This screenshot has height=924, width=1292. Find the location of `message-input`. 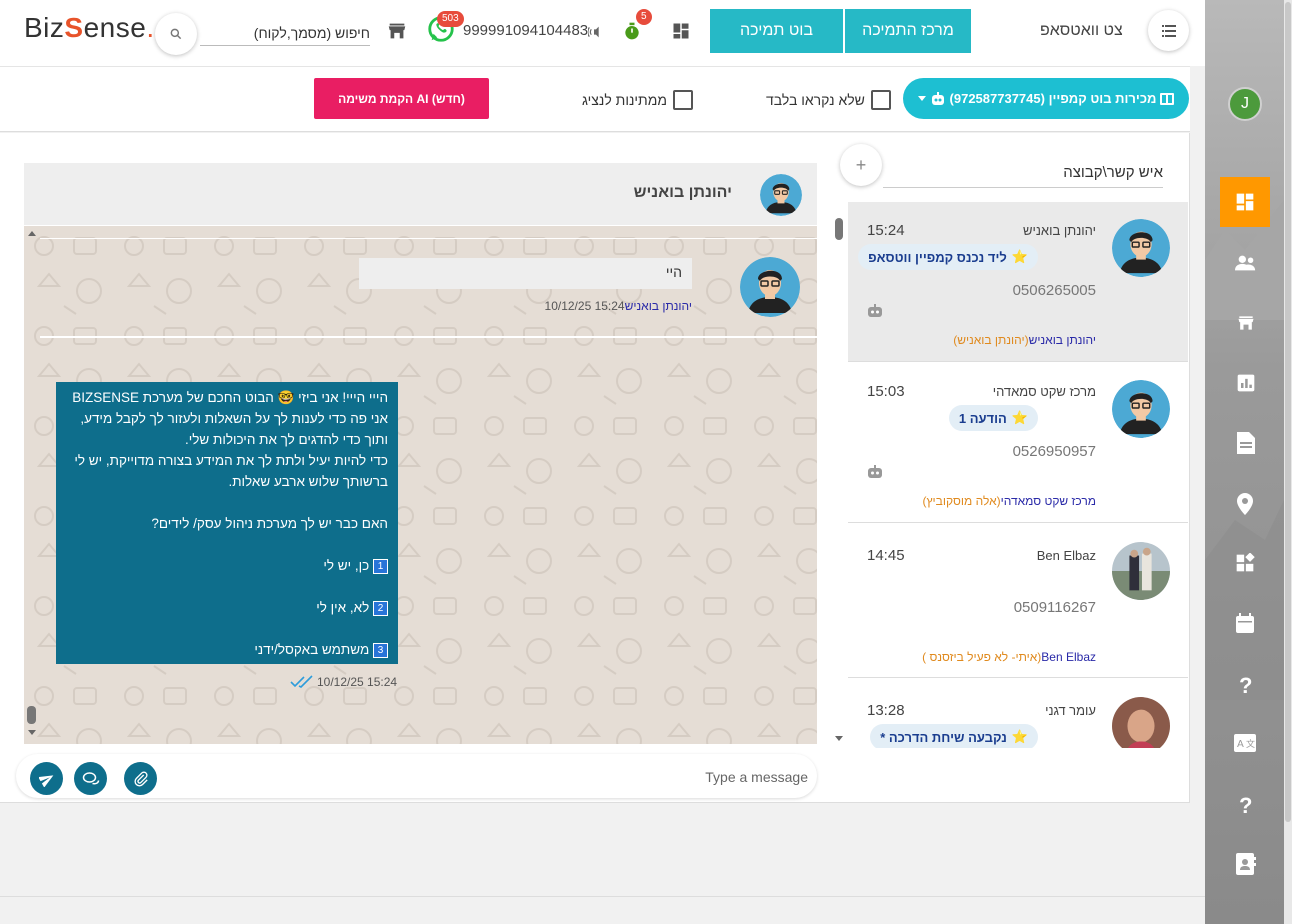

message-input is located at coordinates (492, 777).